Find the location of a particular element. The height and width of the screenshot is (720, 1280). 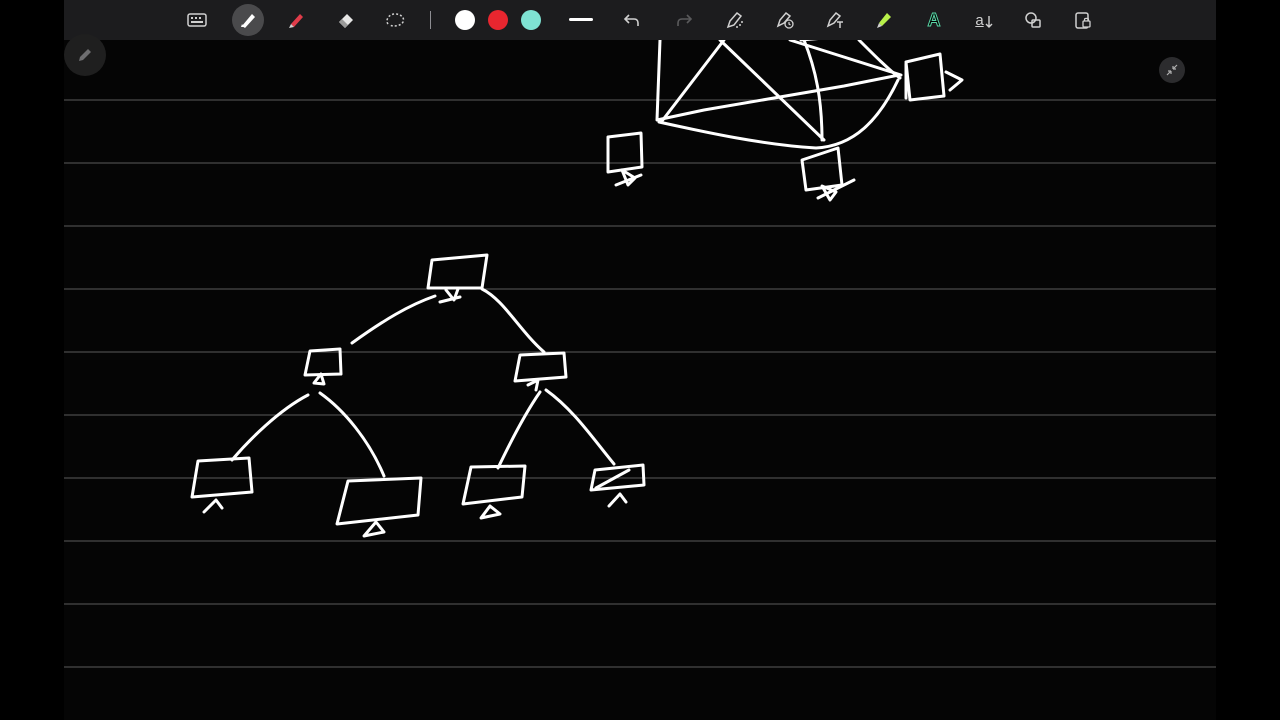

eraser-tool-button is located at coordinates (346, 20).